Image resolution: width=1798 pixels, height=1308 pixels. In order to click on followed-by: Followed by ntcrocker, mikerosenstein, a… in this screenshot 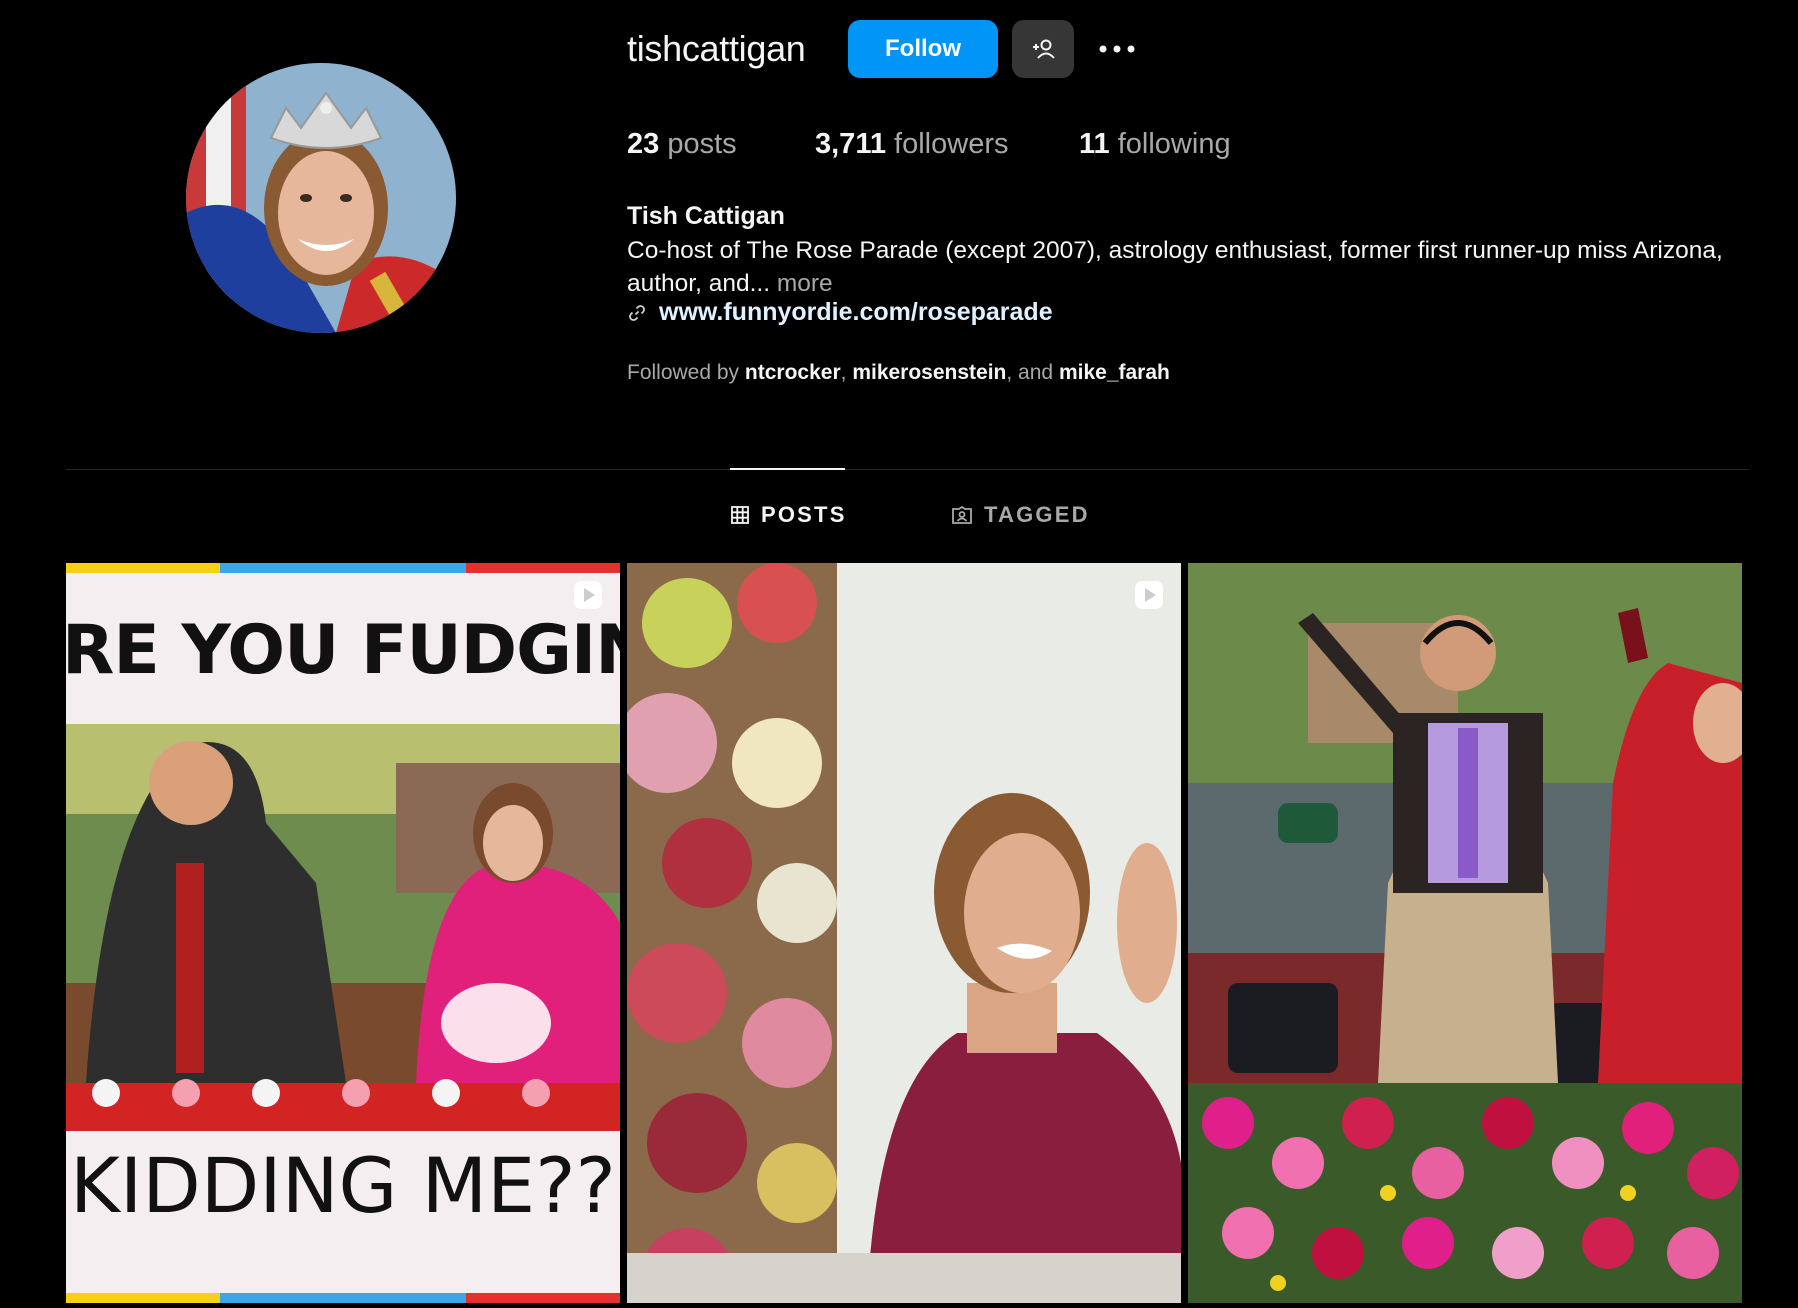, I will do `click(898, 373)`.